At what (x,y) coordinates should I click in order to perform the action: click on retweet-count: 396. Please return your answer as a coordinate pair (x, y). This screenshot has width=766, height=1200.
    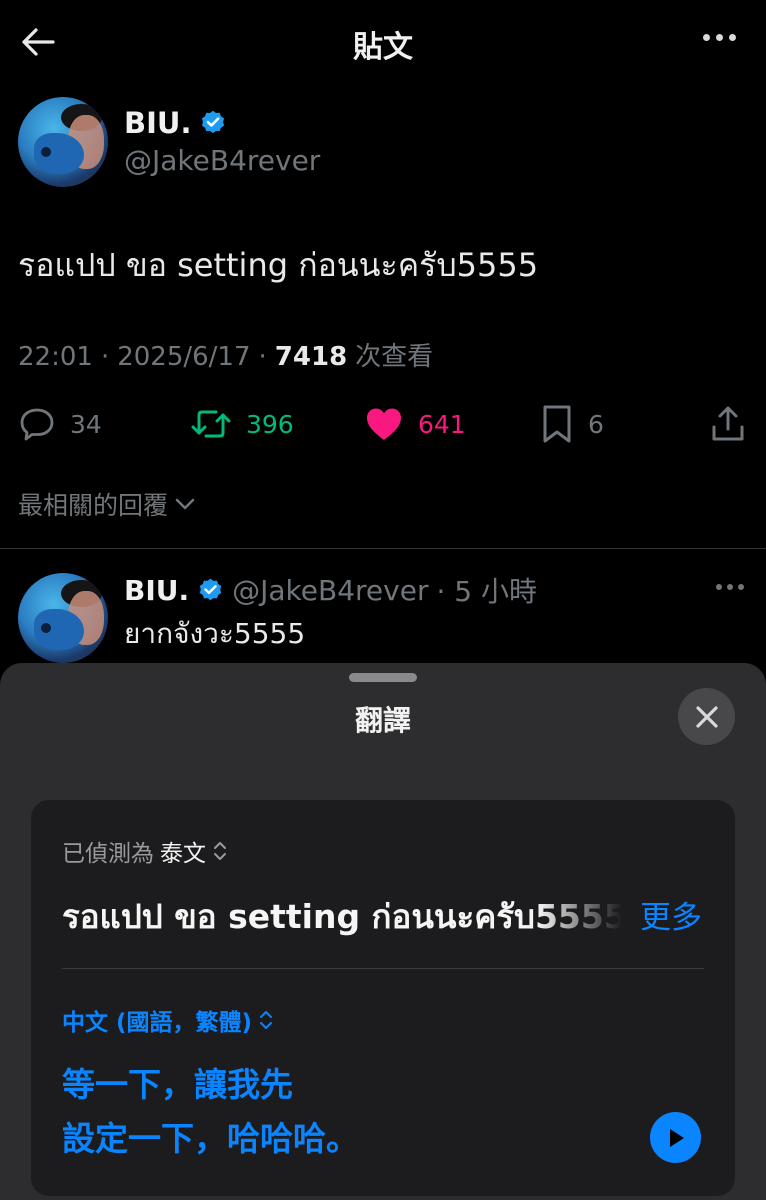
    Looking at the image, I should click on (270, 424).